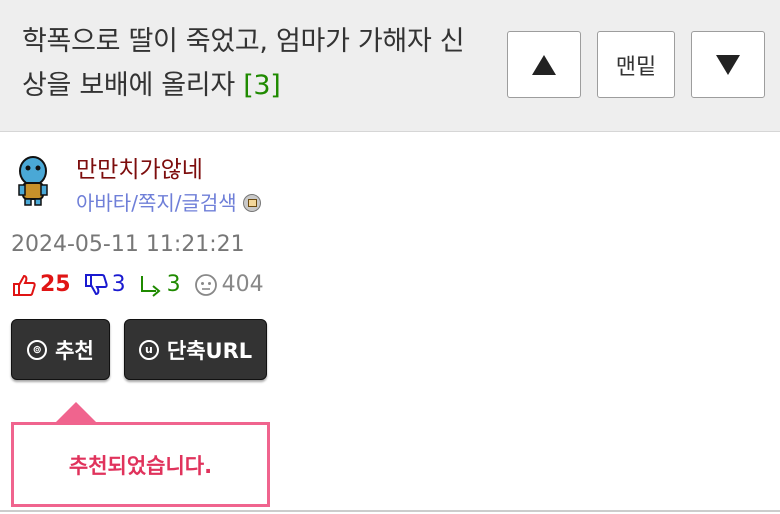  I want to click on post-date: 2024-05-11 11:21:21, so click(128, 244).